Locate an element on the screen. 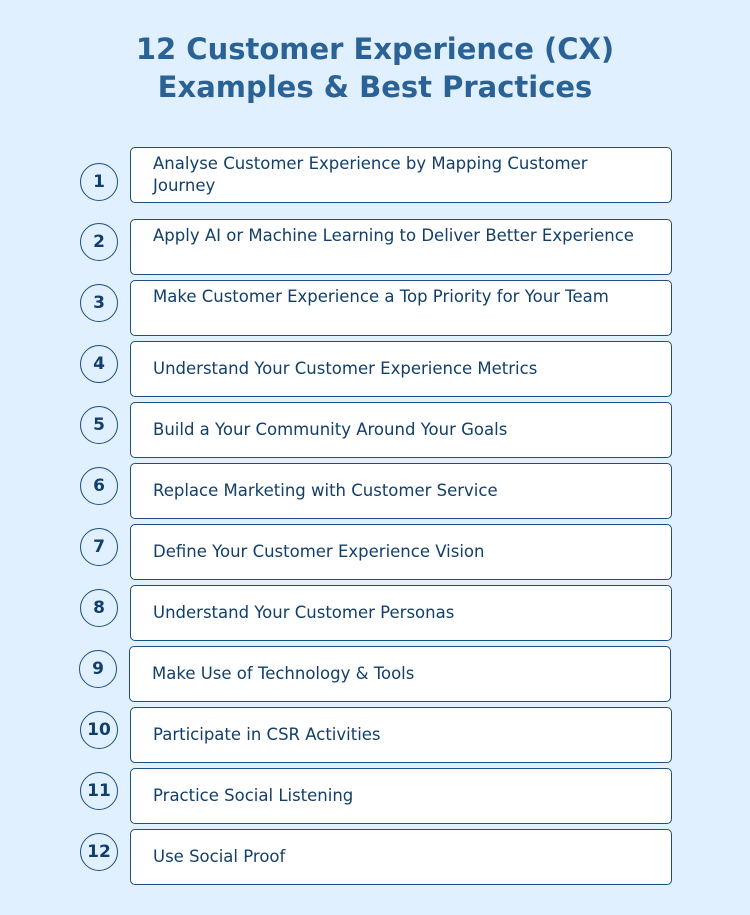  item-text: Build a Your Community Around Your Goals is located at coordinates (330, 429).